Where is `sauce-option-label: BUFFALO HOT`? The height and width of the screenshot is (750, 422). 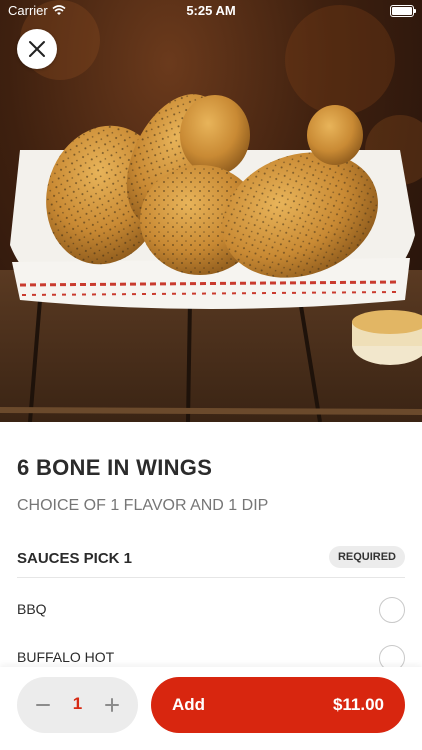 sauce-option-label: BUFFALO HOT is located at coordinates (66, 657).